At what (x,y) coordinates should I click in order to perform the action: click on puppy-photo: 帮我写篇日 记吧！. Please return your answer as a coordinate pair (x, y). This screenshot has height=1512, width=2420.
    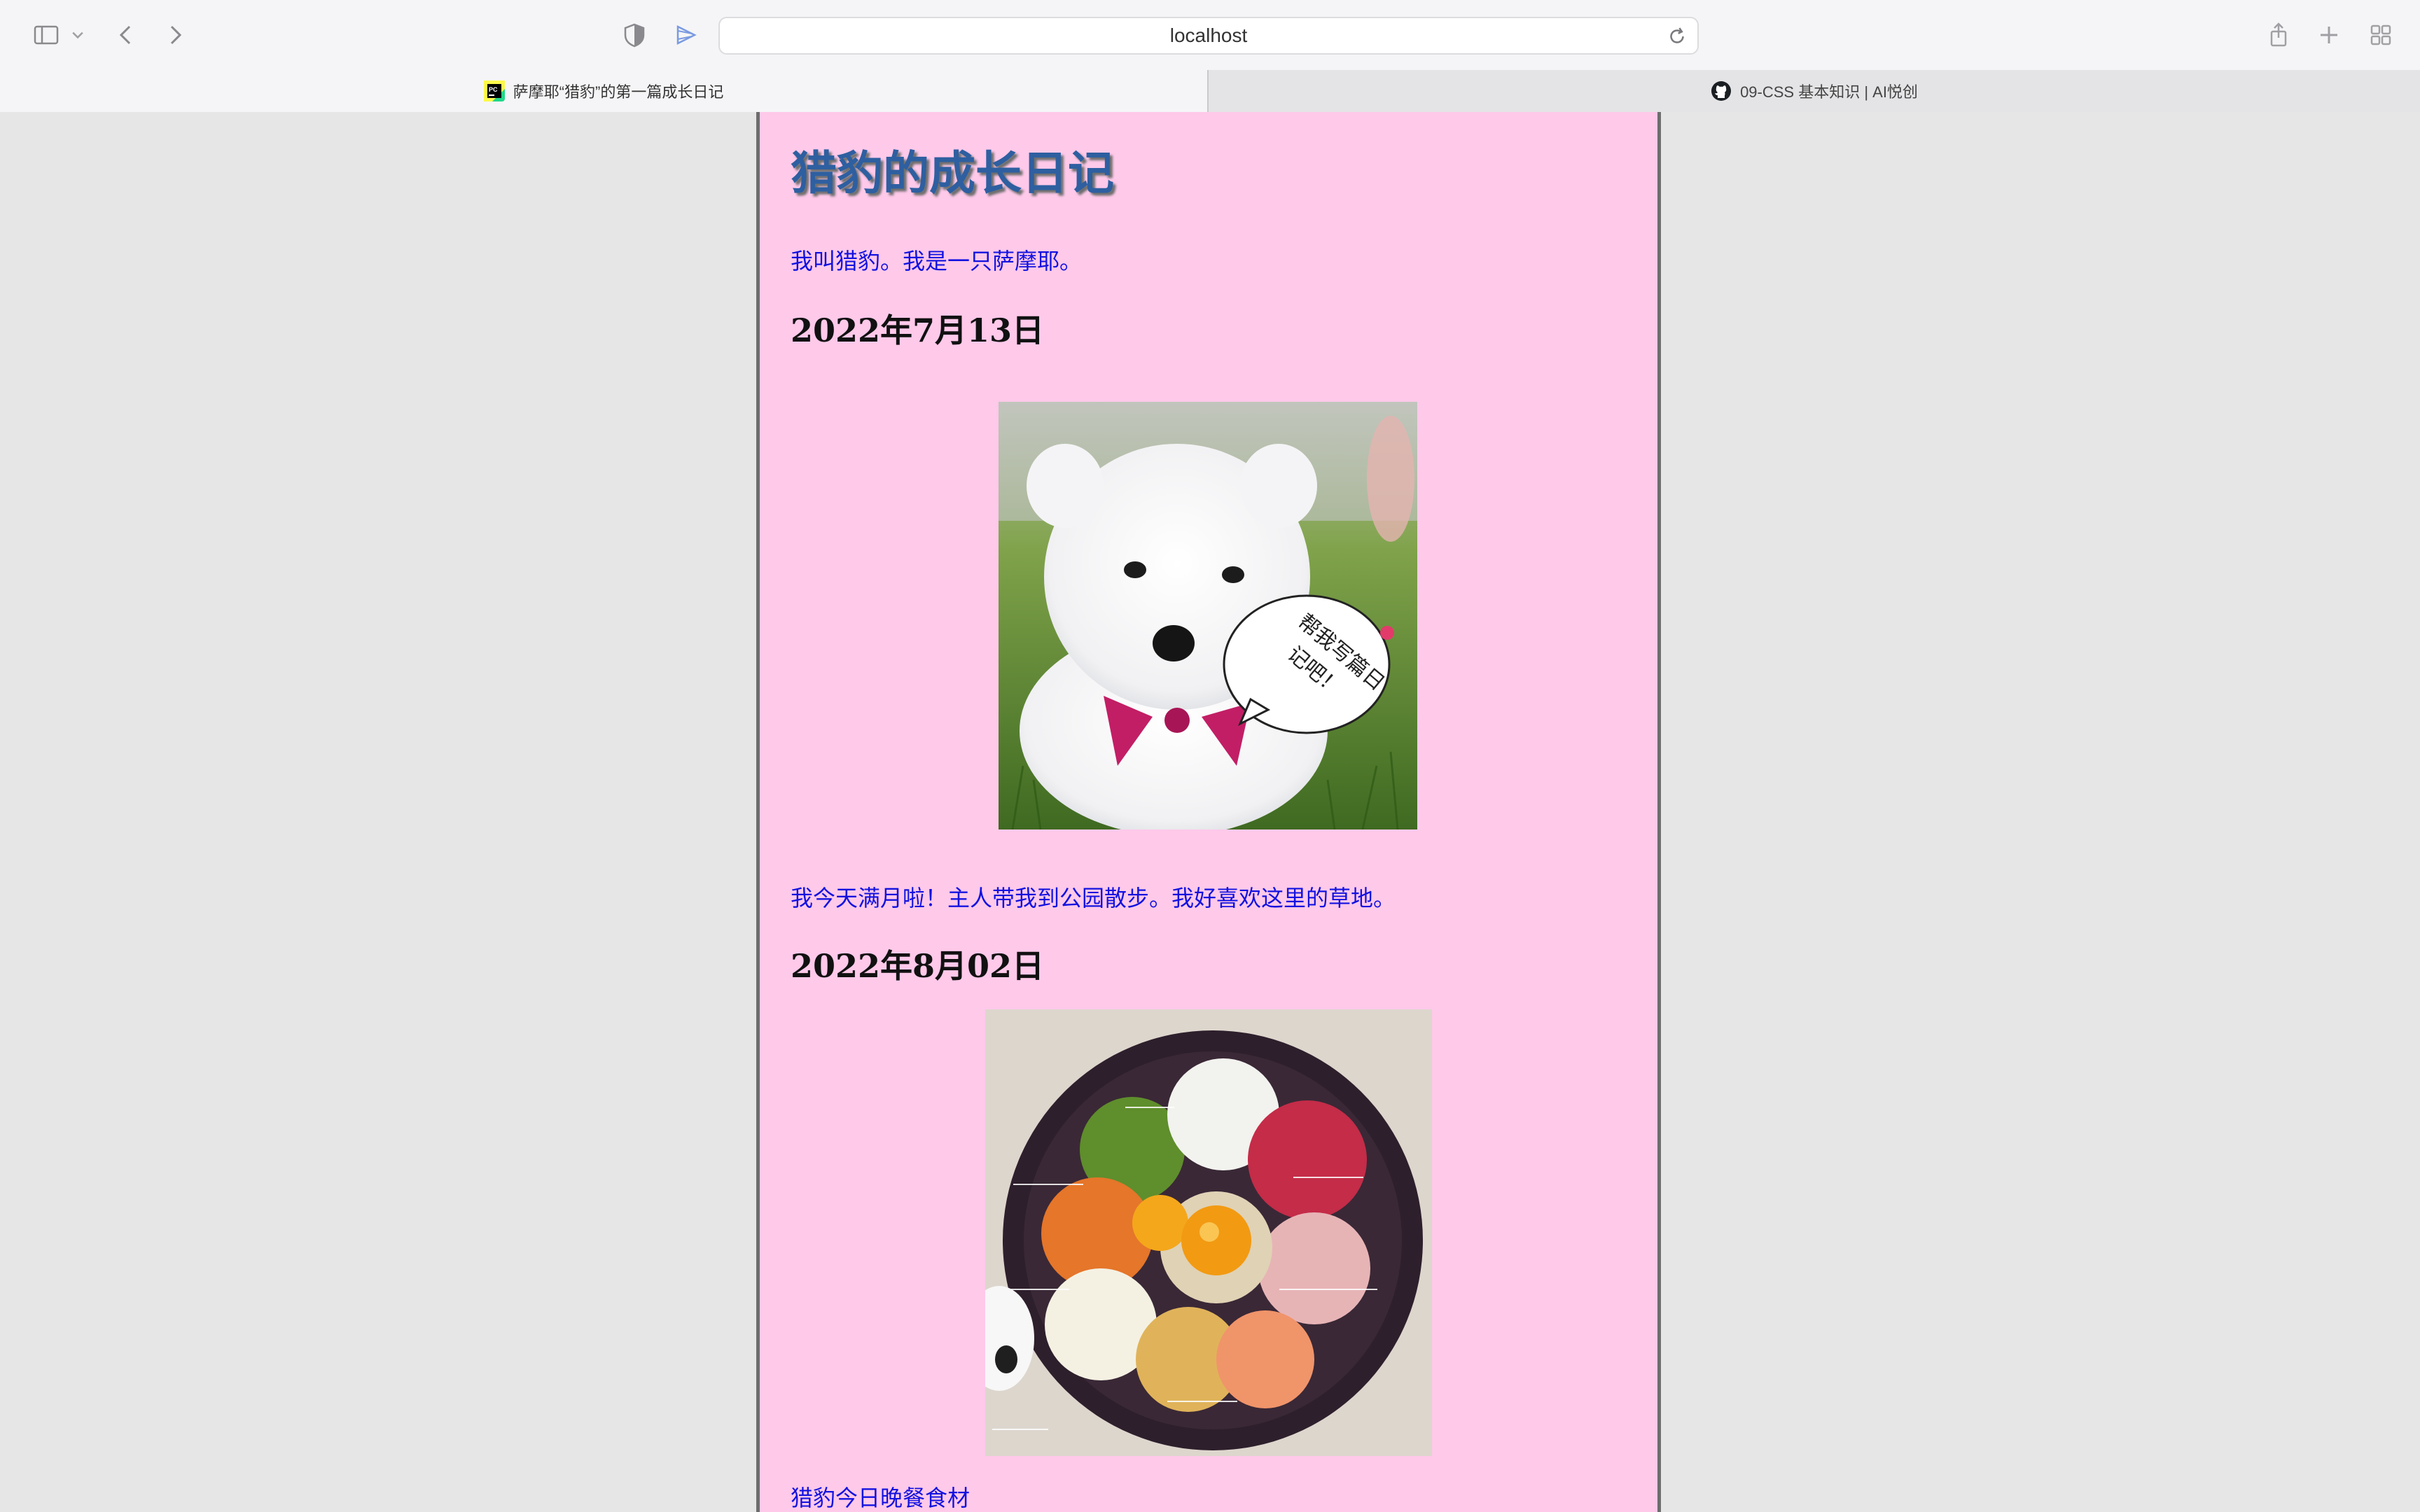
    Looking at the image, I should click on (1208, 616).